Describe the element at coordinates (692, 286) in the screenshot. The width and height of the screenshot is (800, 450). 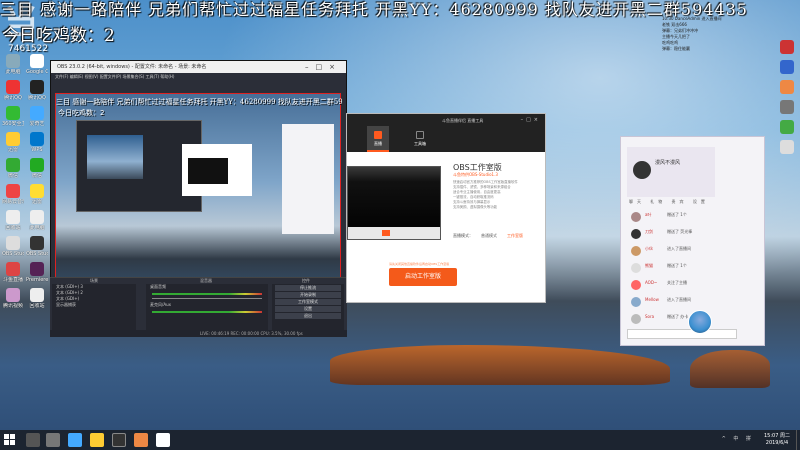
I see `chat-message: AOD~ 关注了主播` at that location.